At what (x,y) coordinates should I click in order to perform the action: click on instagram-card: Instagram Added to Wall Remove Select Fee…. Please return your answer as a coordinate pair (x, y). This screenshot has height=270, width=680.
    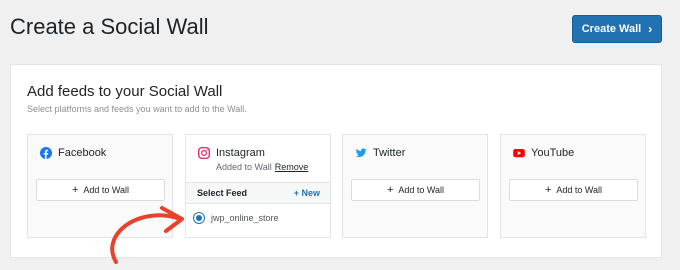
    Looking at the image, I should click on (258, 186).